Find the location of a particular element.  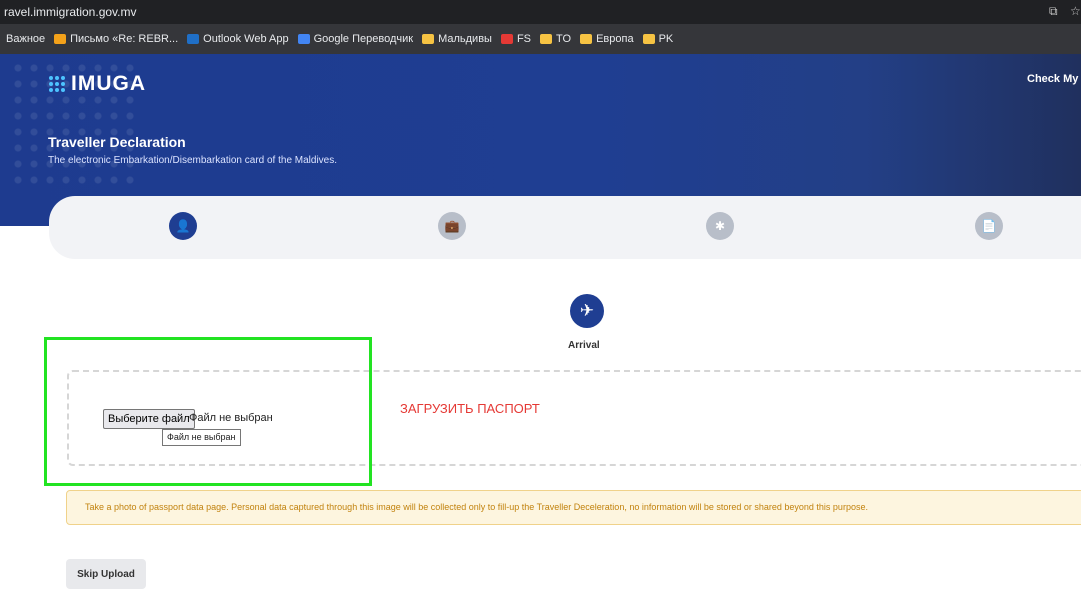

logo-text: IMUGA is located at coordinates (108, 83).